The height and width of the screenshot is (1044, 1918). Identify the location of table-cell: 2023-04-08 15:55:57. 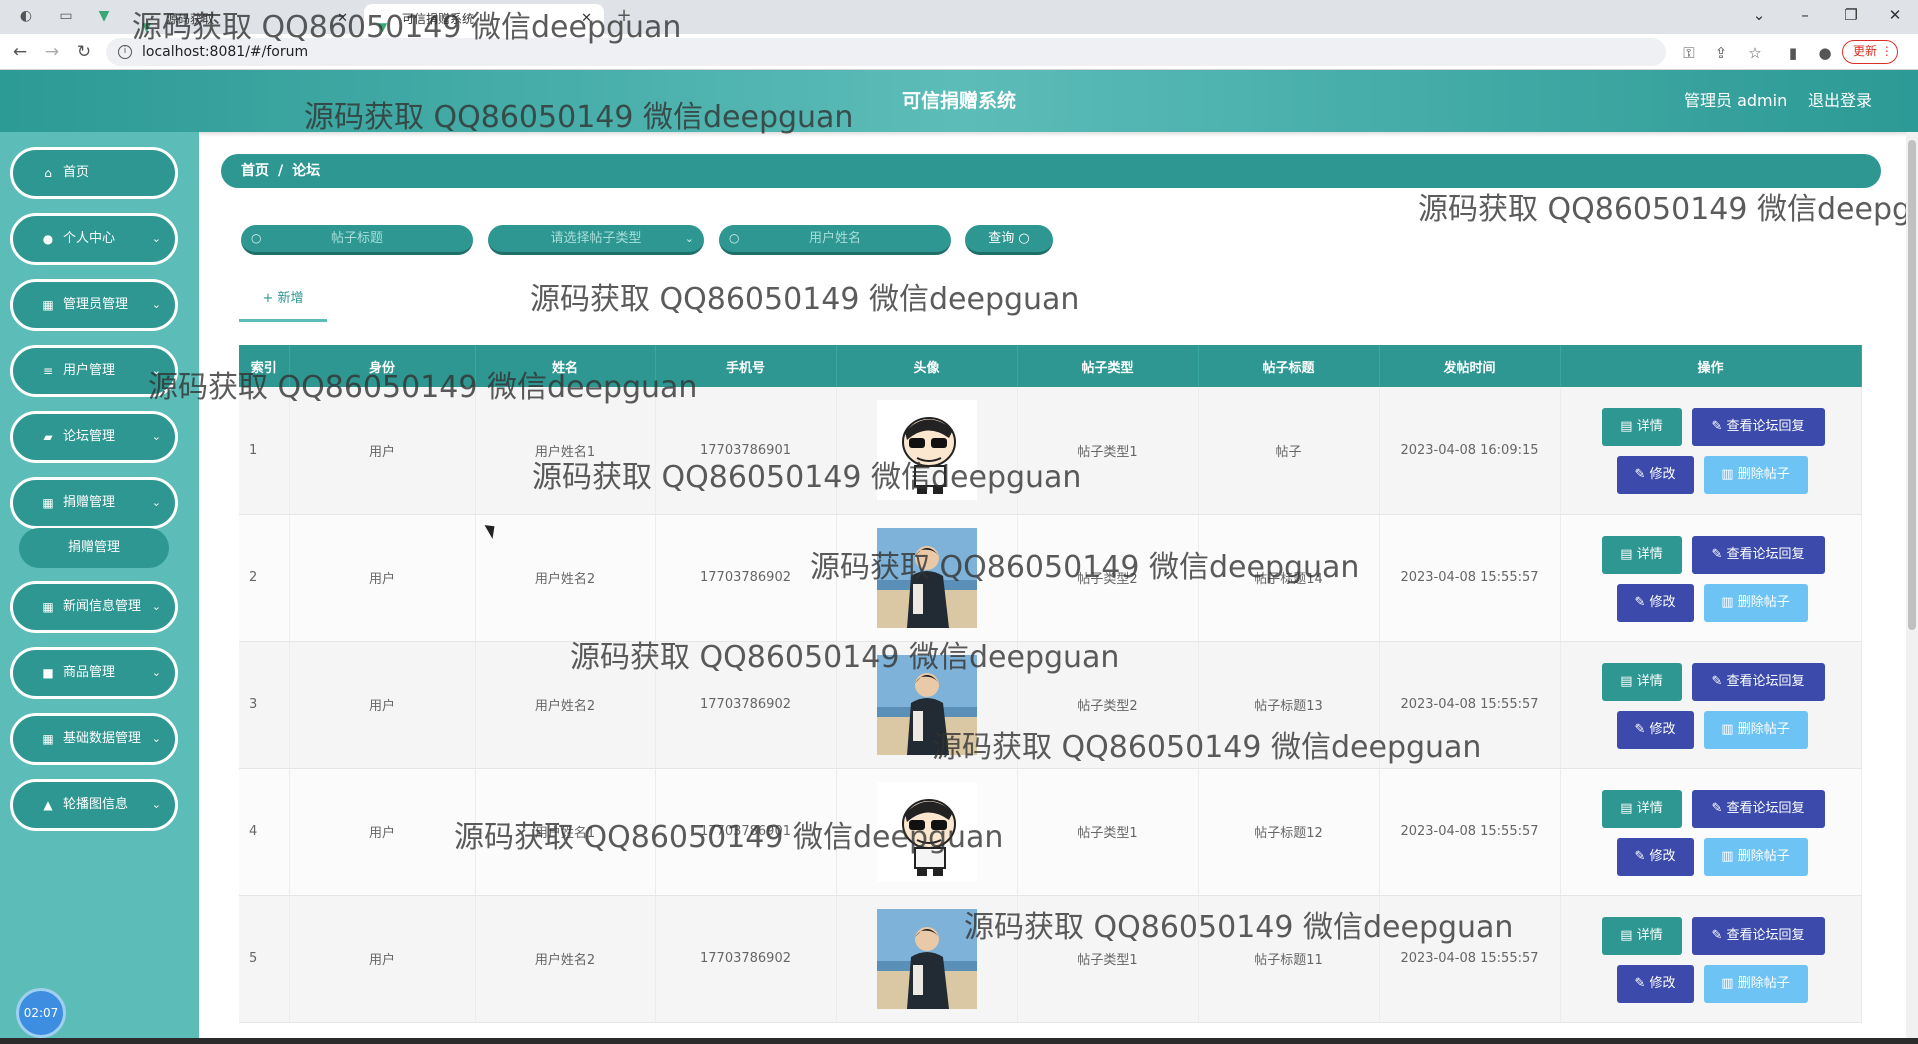
(1470, 578).